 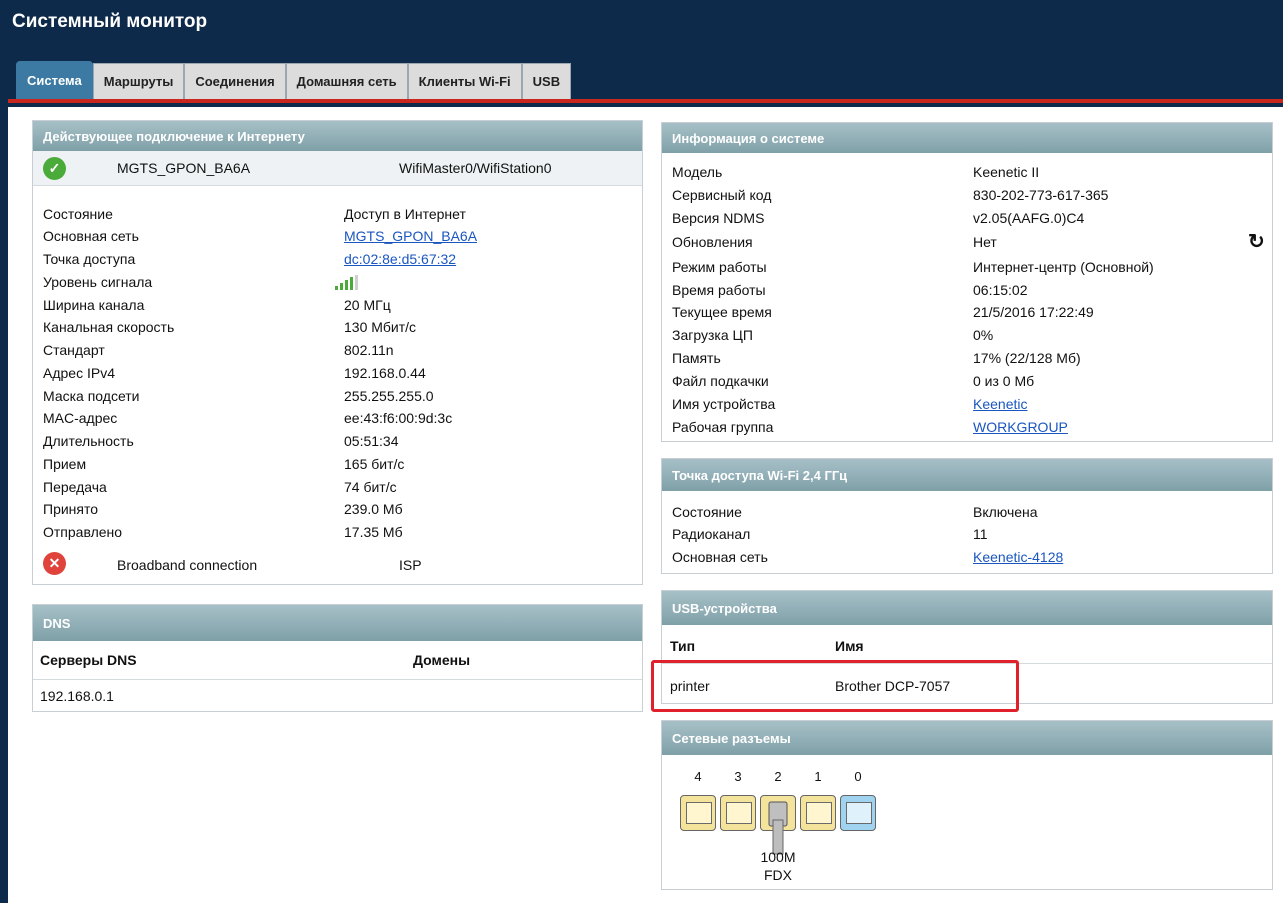 I want to click on ports-area: 4 3 2 1 0 100M FDX, so click(x=822, y=823).